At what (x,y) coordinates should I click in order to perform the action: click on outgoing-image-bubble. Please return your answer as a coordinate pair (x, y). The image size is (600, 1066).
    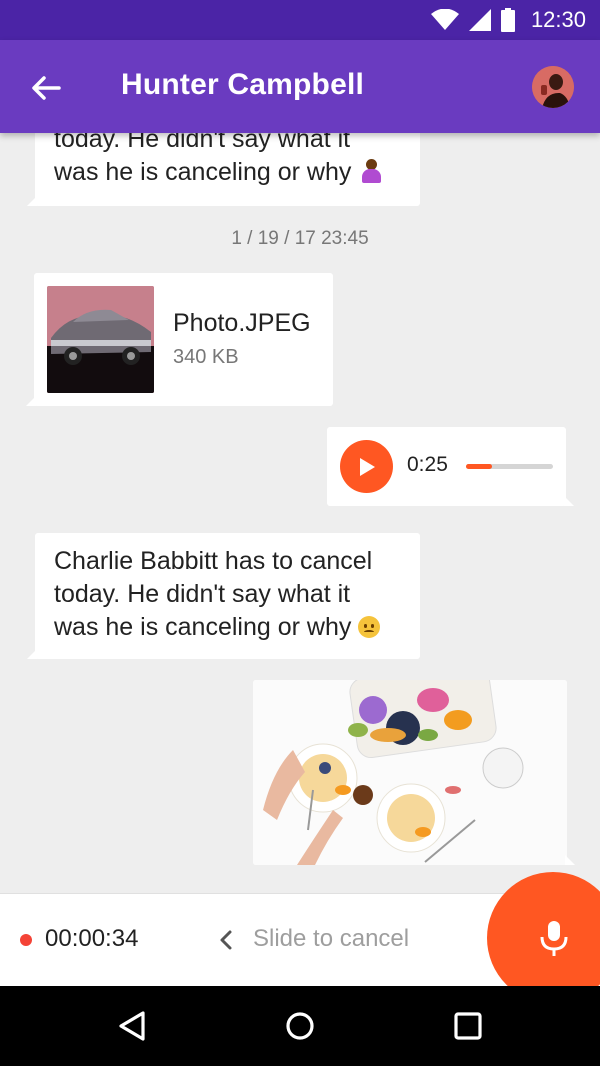
    Looking at the image, I should click on (414, 772).